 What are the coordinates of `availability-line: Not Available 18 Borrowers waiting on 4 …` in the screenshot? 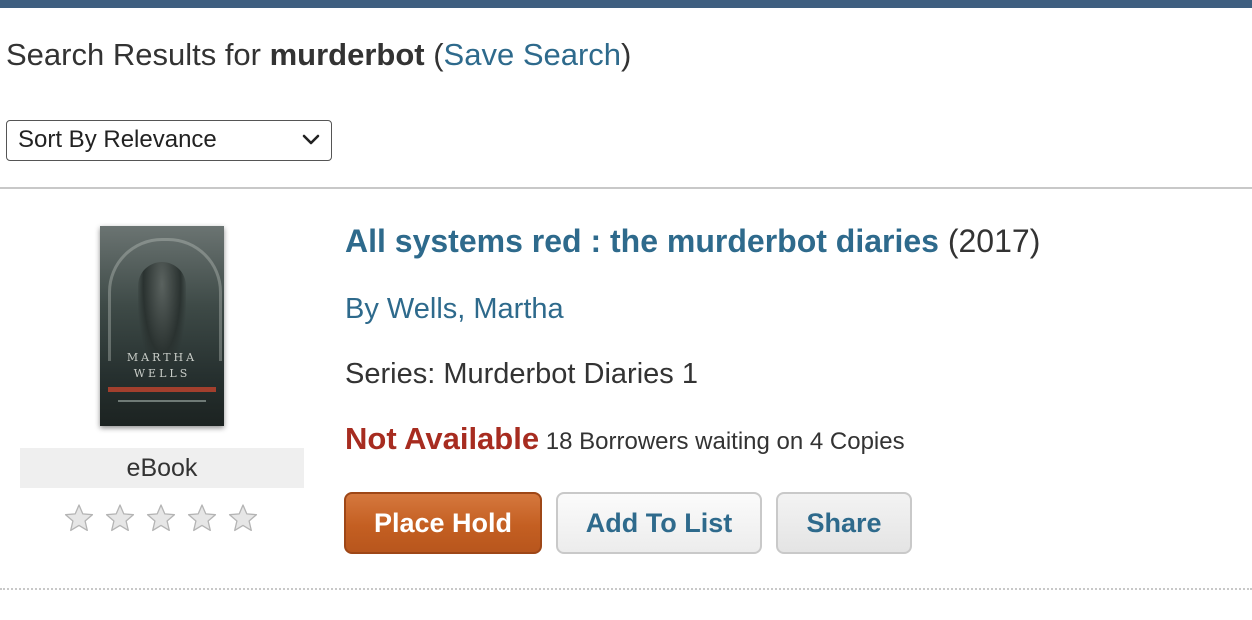 It's located at (625, 439).